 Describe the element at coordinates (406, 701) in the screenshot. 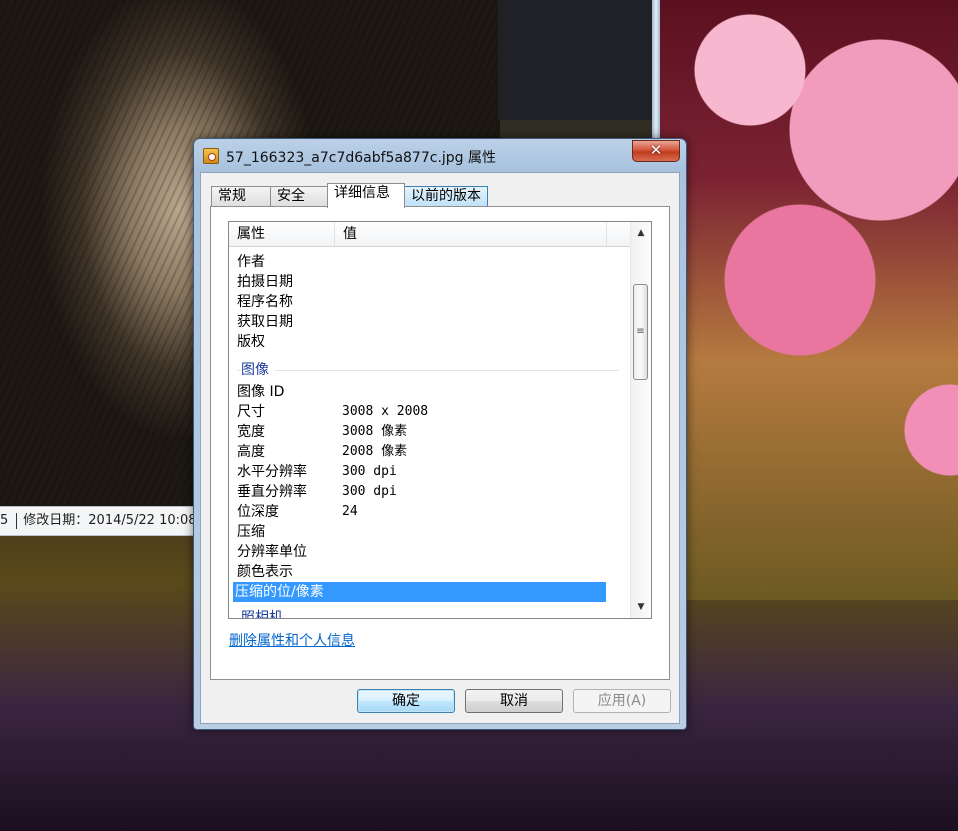

I see `ok-button: 确定` at that location.